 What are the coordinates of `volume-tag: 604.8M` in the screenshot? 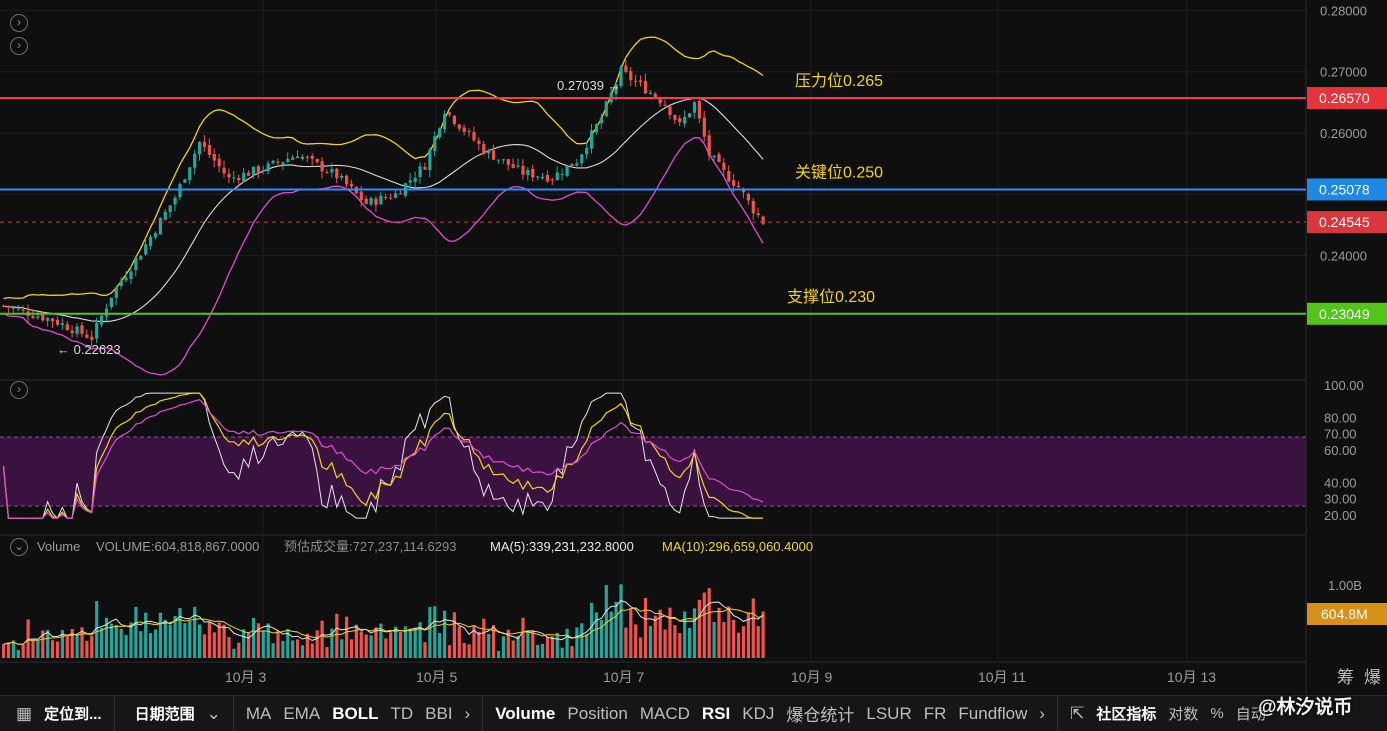 It's located at (1344, 614).